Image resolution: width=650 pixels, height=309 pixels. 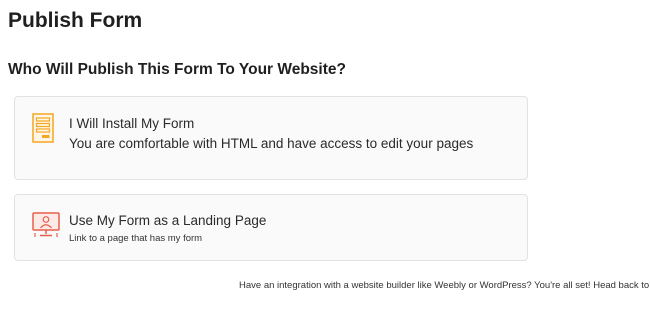 What do you see at coordinates (75, 20) in the screenshot?
I see `page-title: Publish Form` at bounding box center [75, 20].